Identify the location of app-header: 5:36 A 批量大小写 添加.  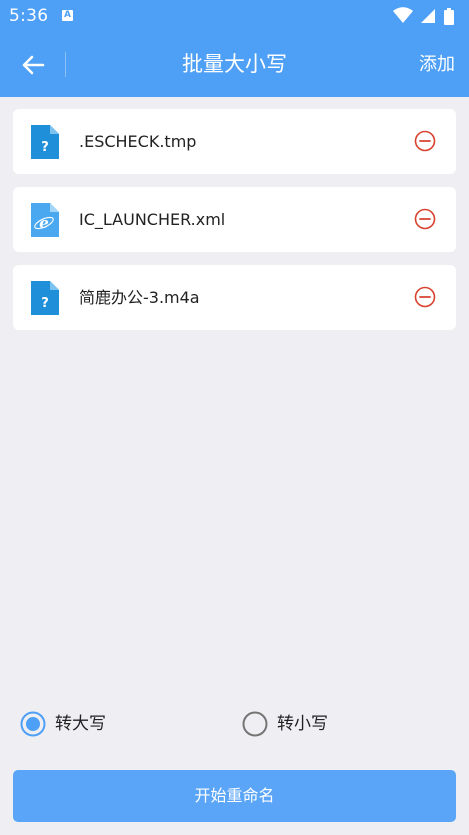
(234, 48).